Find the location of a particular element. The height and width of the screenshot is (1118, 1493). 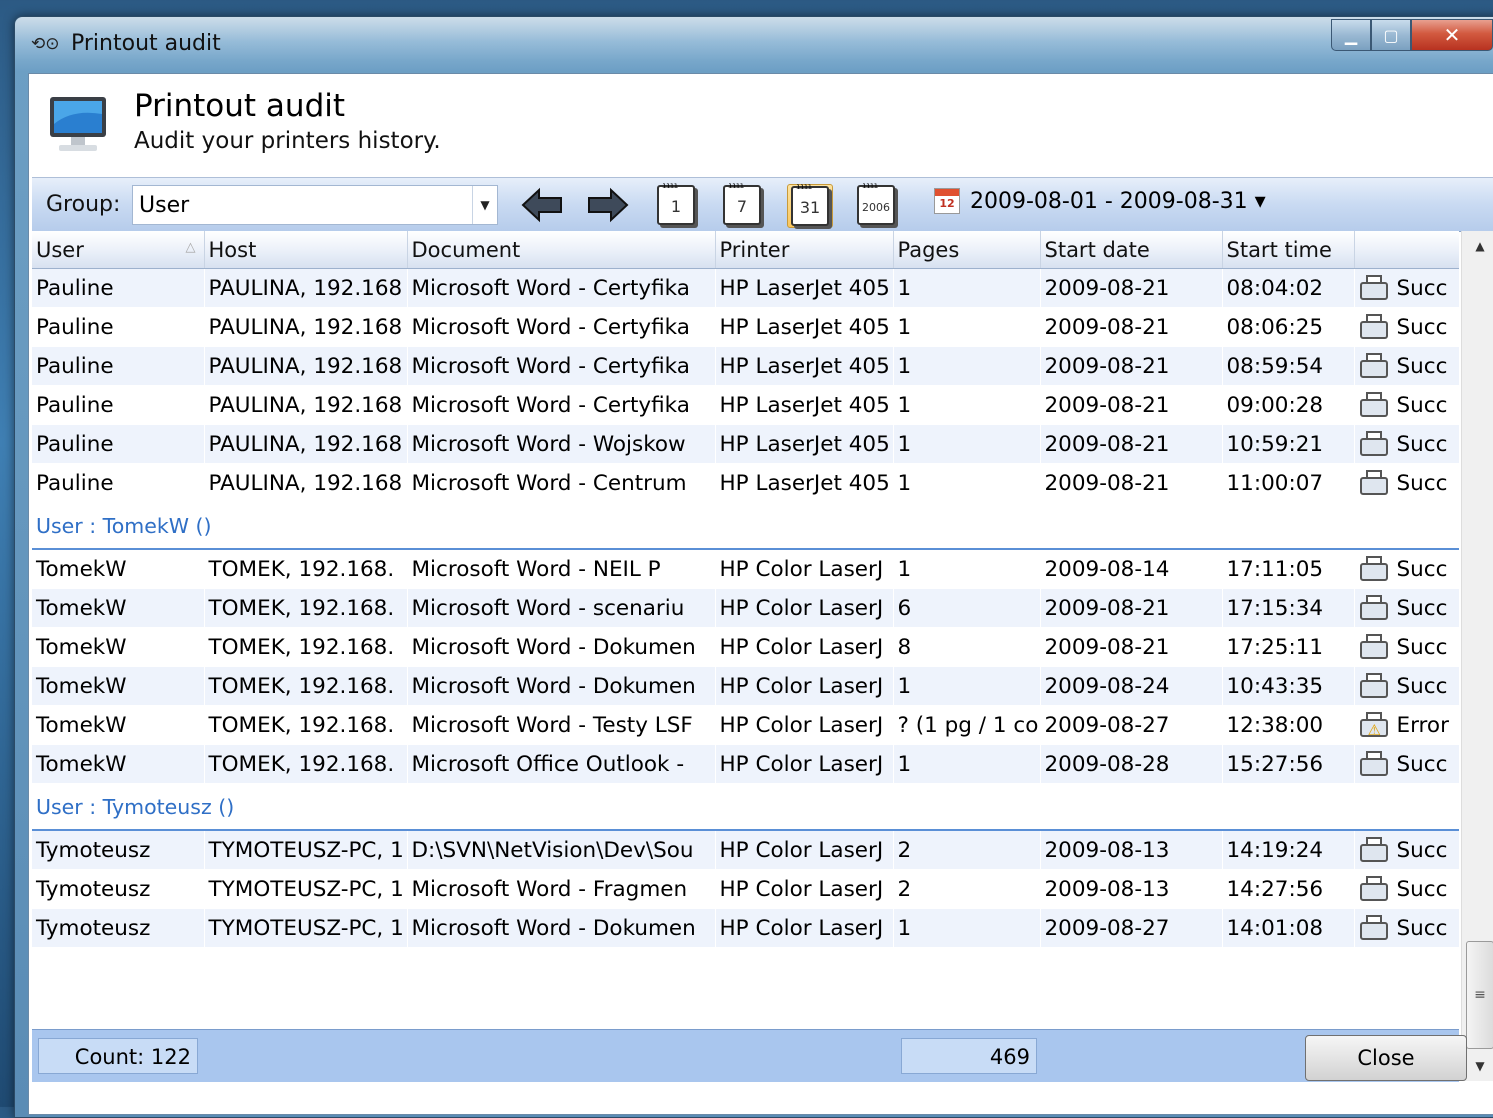

calendar-month-icon: ıııı 31 is located at coordinates (810, 204).